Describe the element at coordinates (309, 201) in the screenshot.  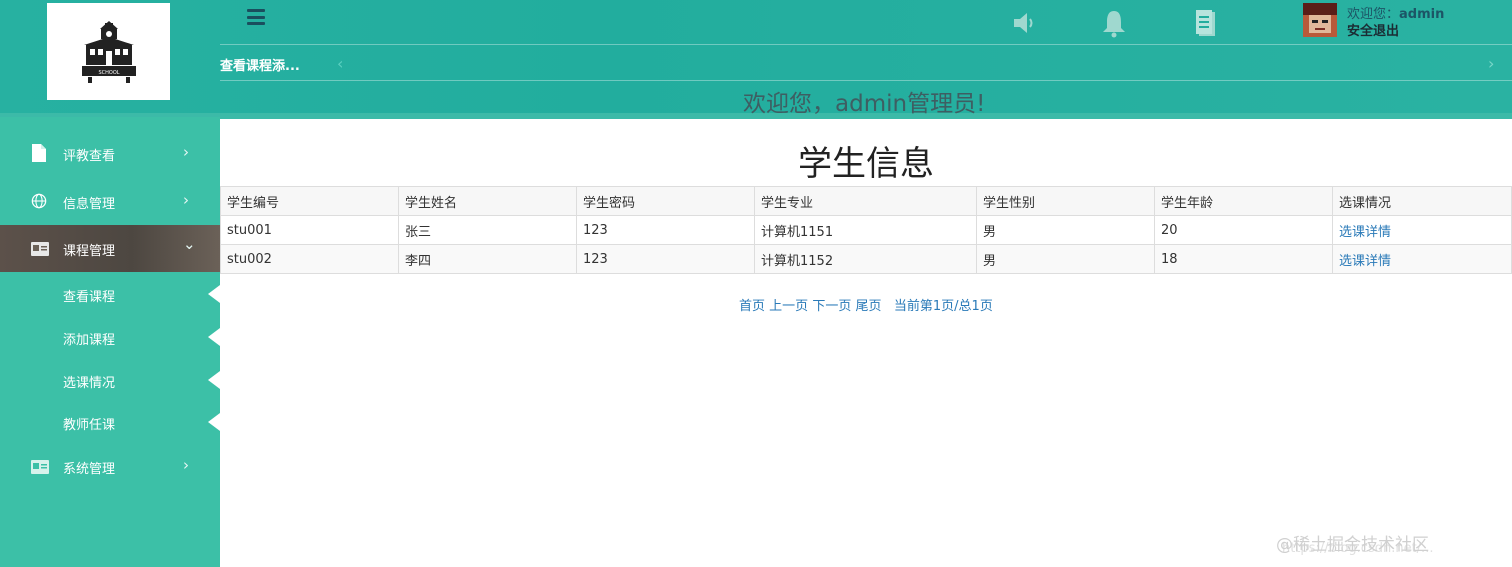
I see `column-header: 学生编号` at that location.